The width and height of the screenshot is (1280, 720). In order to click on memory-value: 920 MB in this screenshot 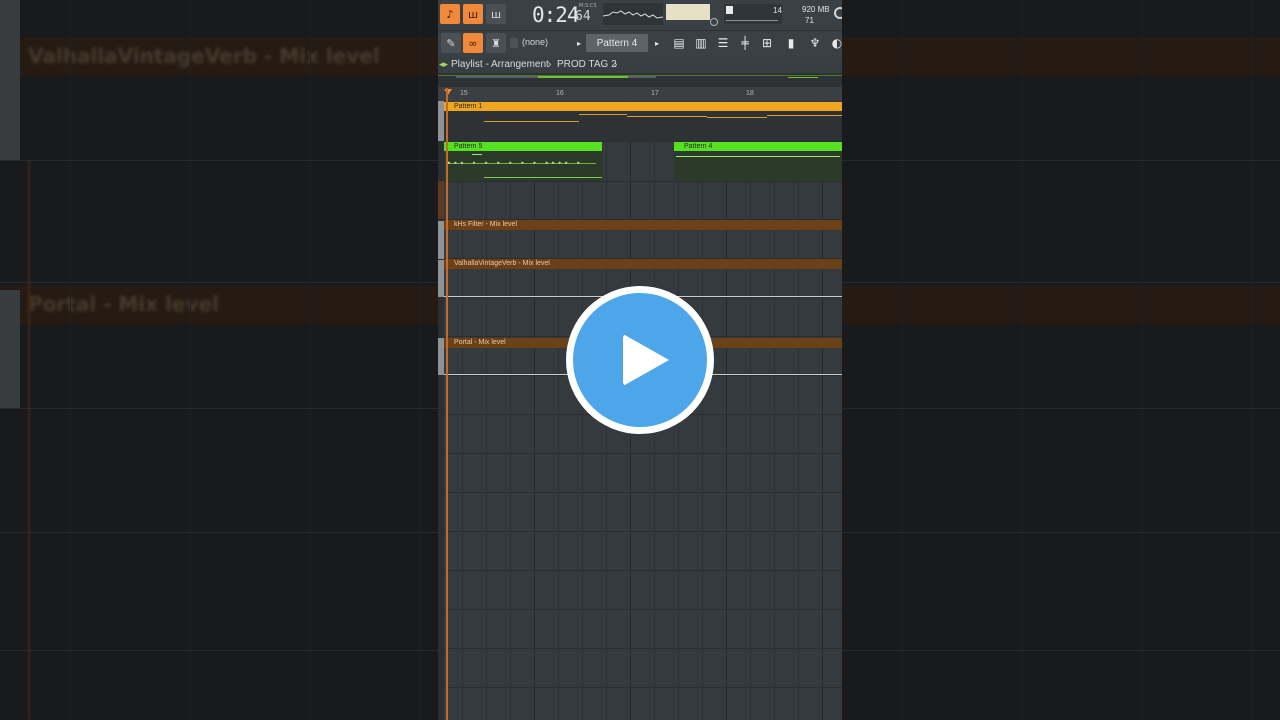, I will do `click(816, 9)`.